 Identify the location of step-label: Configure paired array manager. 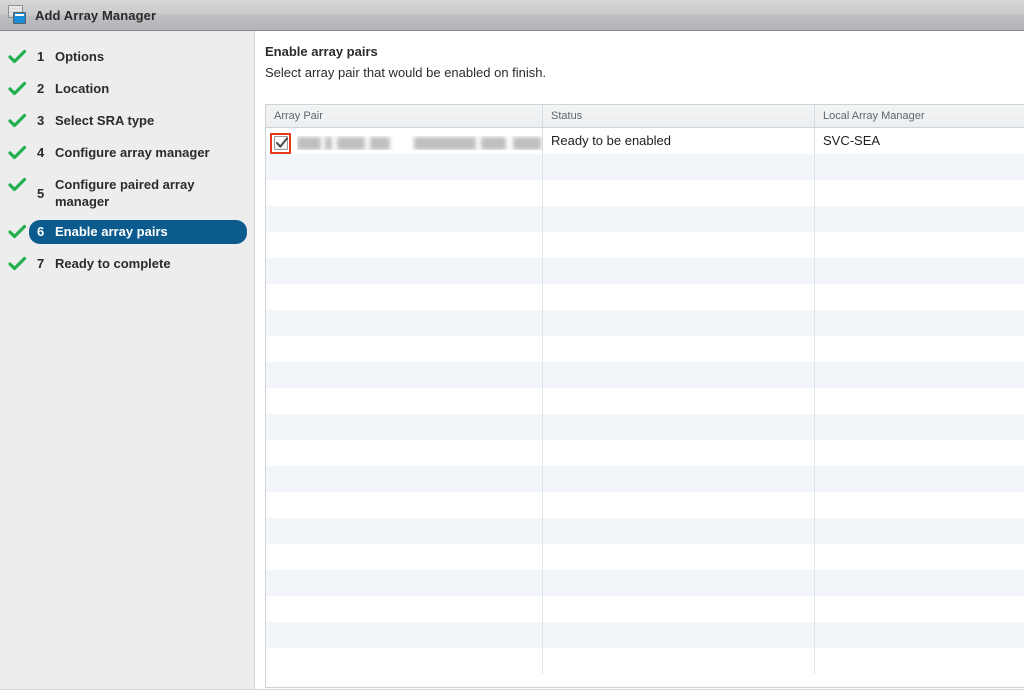
(125, 193).